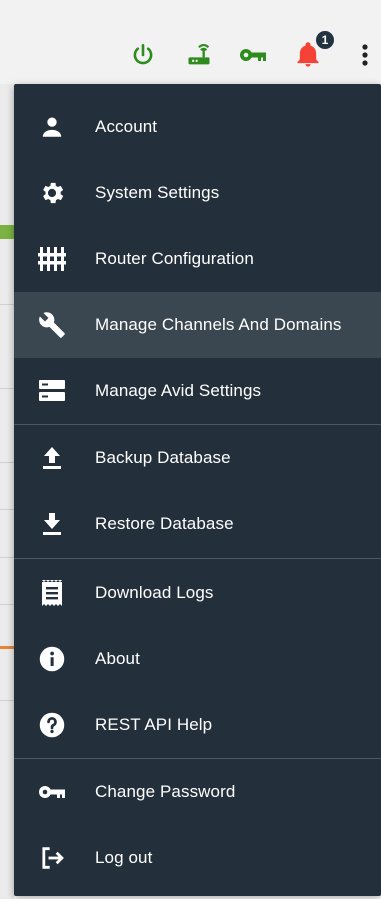 This screenshot has height=899, width=381. Describe the element at coordinates (197, 558) in the screenshot. I see `menu-divider` at that location.